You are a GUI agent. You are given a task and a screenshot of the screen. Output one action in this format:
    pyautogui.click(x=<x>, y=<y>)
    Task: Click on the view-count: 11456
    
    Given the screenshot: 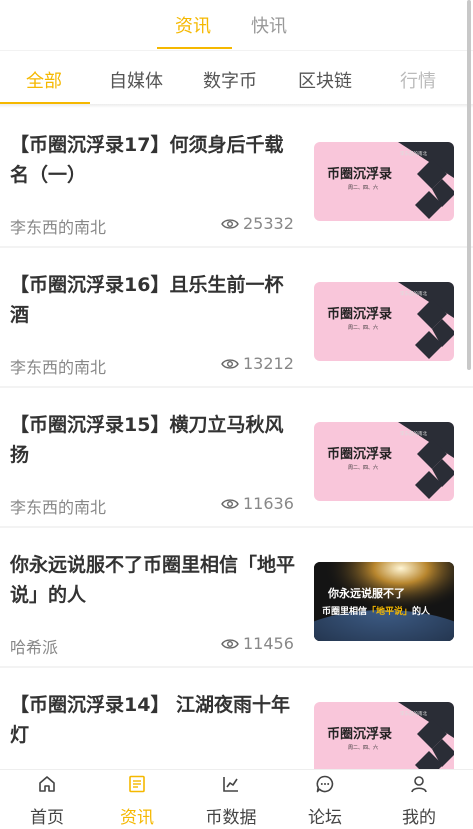 What is the action you would take?
    pyautogui.click(x=257, y=643)
    